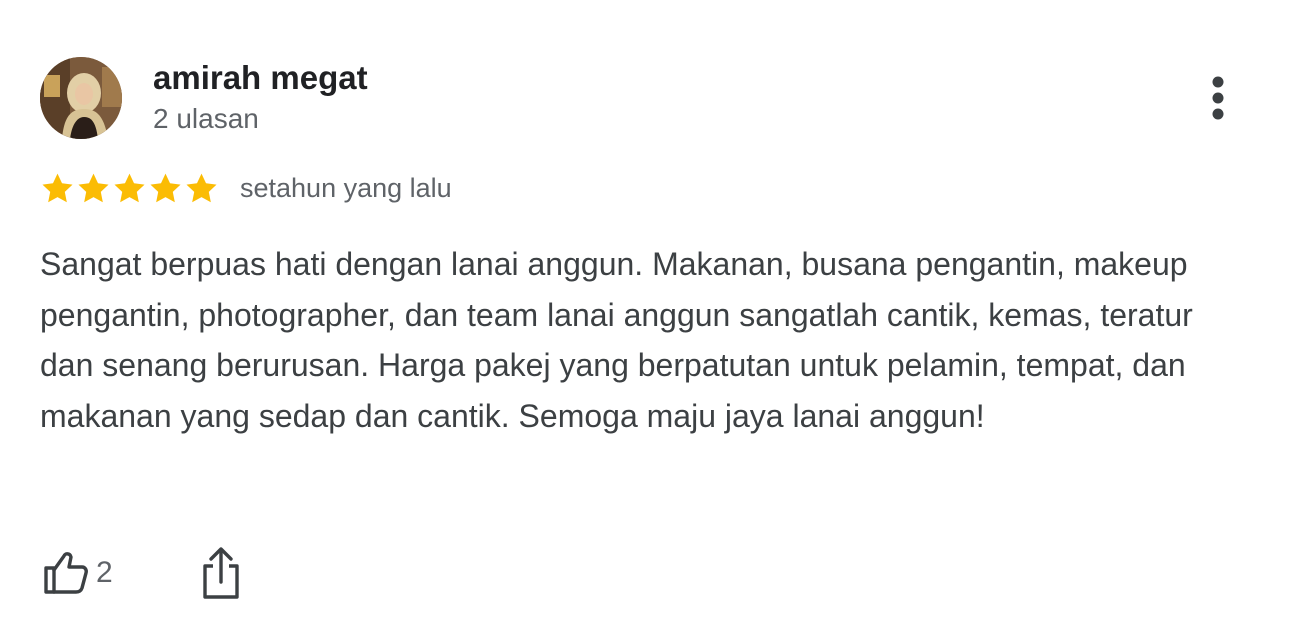  I want to click on rating-row: setahun yang lalu, so click(246, 188).